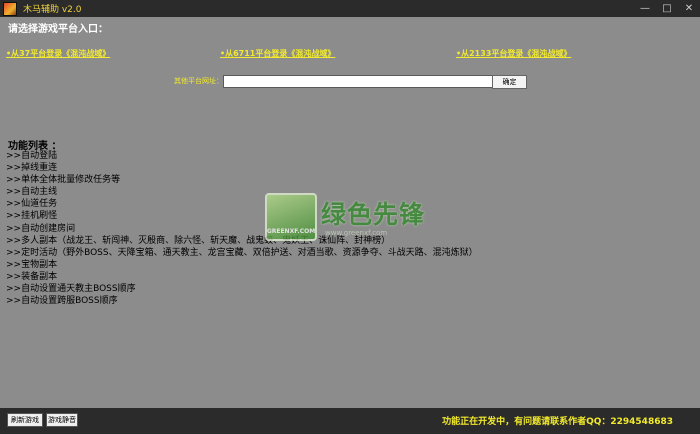  I want to click on app-icon, so click(10, 8).